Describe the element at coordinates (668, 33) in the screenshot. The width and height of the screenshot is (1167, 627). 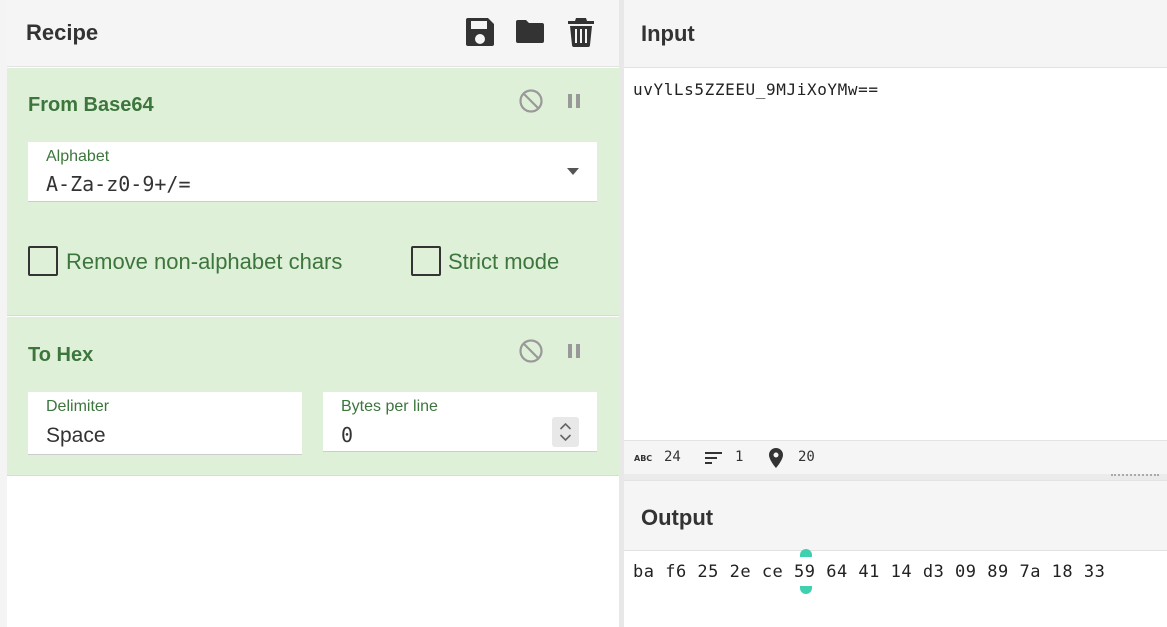
I see `input-title: Input` at that location.